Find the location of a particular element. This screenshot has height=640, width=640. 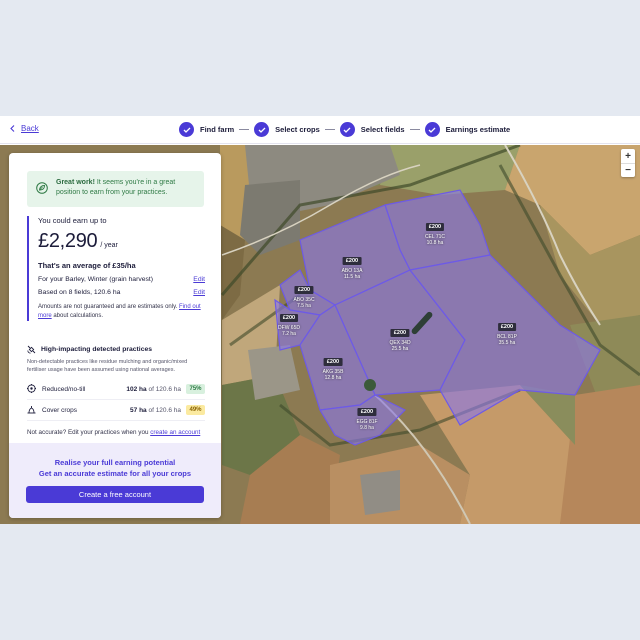

step-label: Find farm is located at coordinates (217, 129).